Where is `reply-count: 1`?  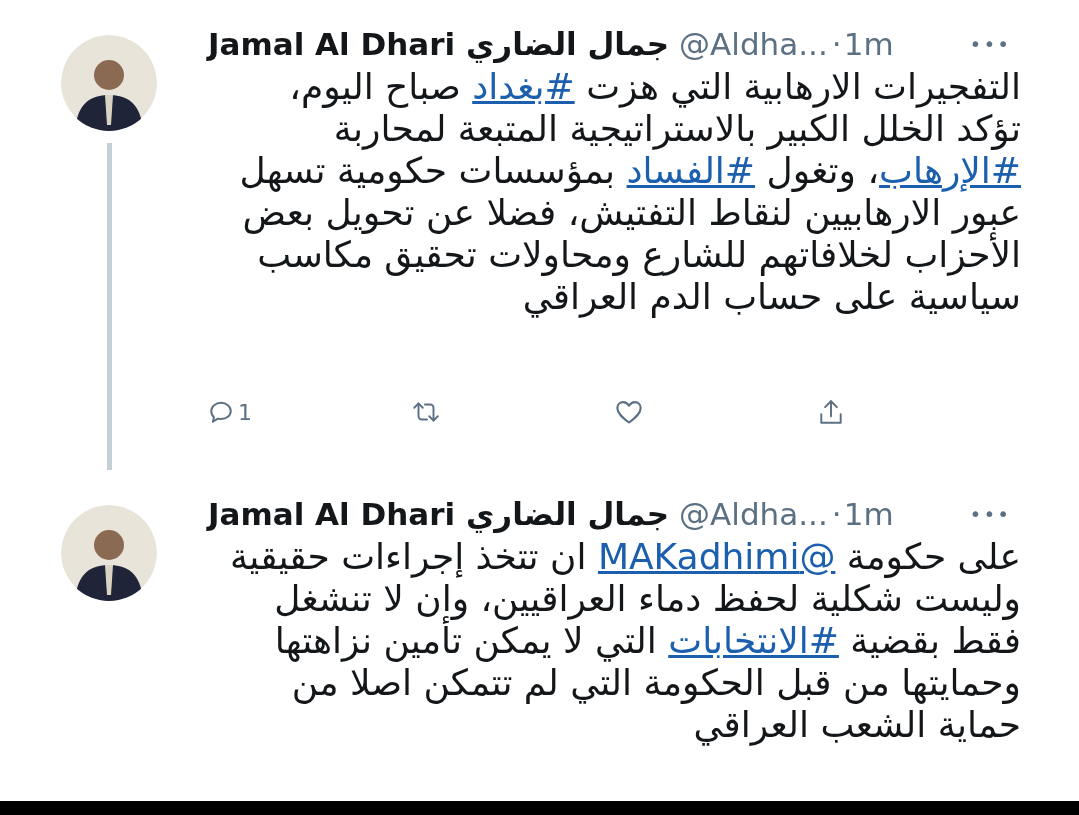
reply-count: 1 is located at coordinates (245, 412).